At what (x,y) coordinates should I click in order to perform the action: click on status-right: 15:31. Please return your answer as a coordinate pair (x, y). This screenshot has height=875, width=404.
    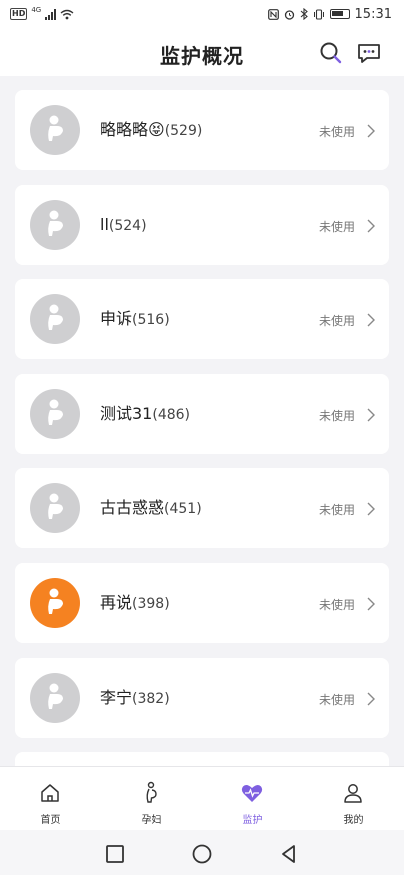
    Looking at the image, I should click on (329, 14).